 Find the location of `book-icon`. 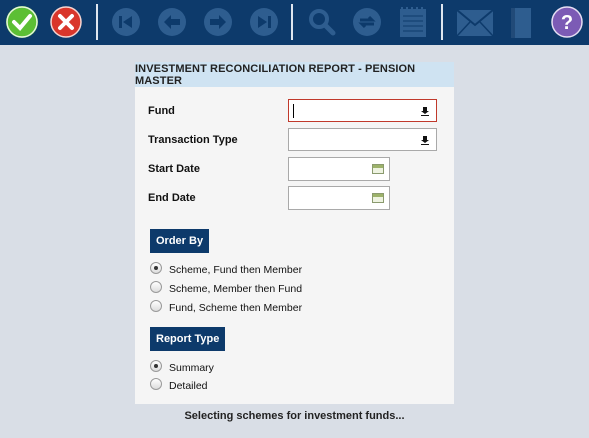

book-icon is located at coordinates (521, 23).